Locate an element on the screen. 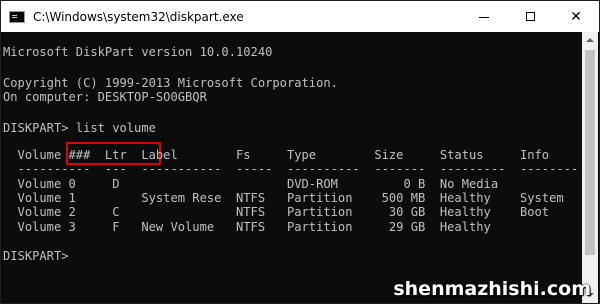  scroll-up-button is located at coordinates (590, 40).